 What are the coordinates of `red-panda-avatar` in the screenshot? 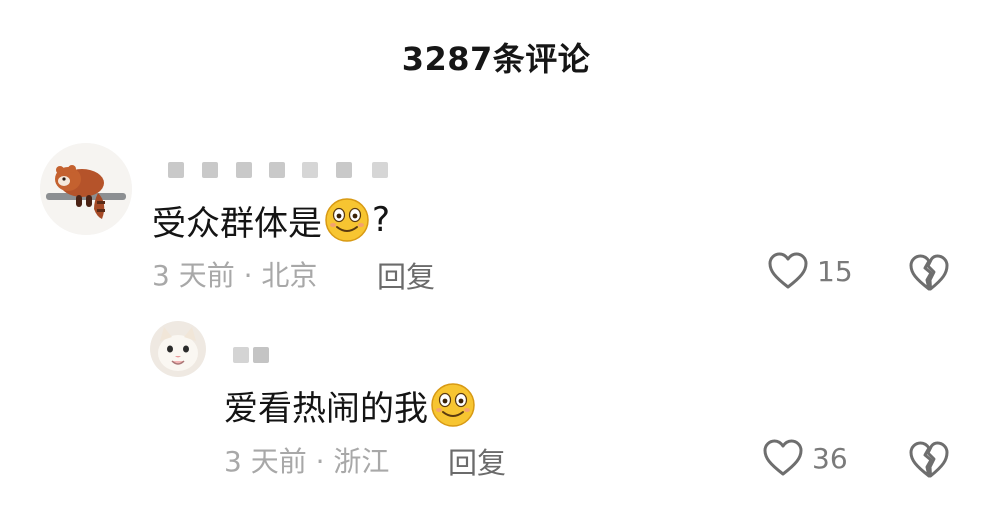 It's located at (86, 189).